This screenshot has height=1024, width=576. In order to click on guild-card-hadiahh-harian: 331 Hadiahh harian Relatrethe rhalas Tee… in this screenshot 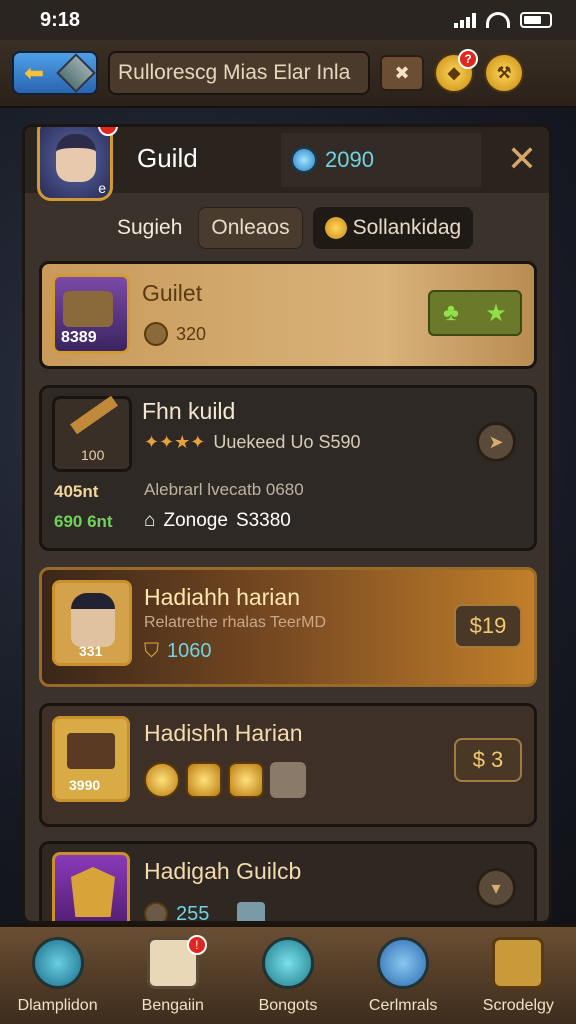, I will do `click(288, 627)`.